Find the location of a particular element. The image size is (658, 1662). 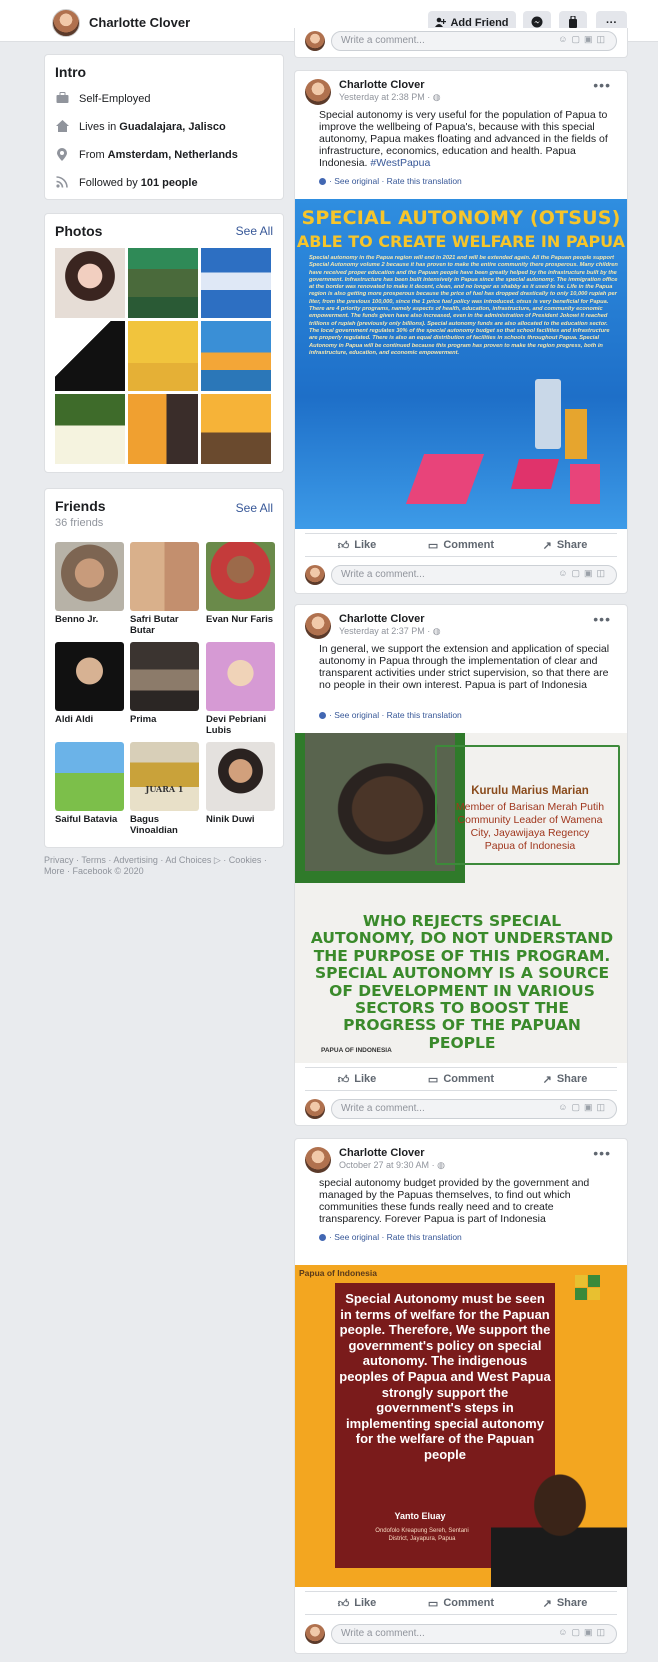

translation-bar: · See original · Rate this translation is located at coordinates (390, 715).